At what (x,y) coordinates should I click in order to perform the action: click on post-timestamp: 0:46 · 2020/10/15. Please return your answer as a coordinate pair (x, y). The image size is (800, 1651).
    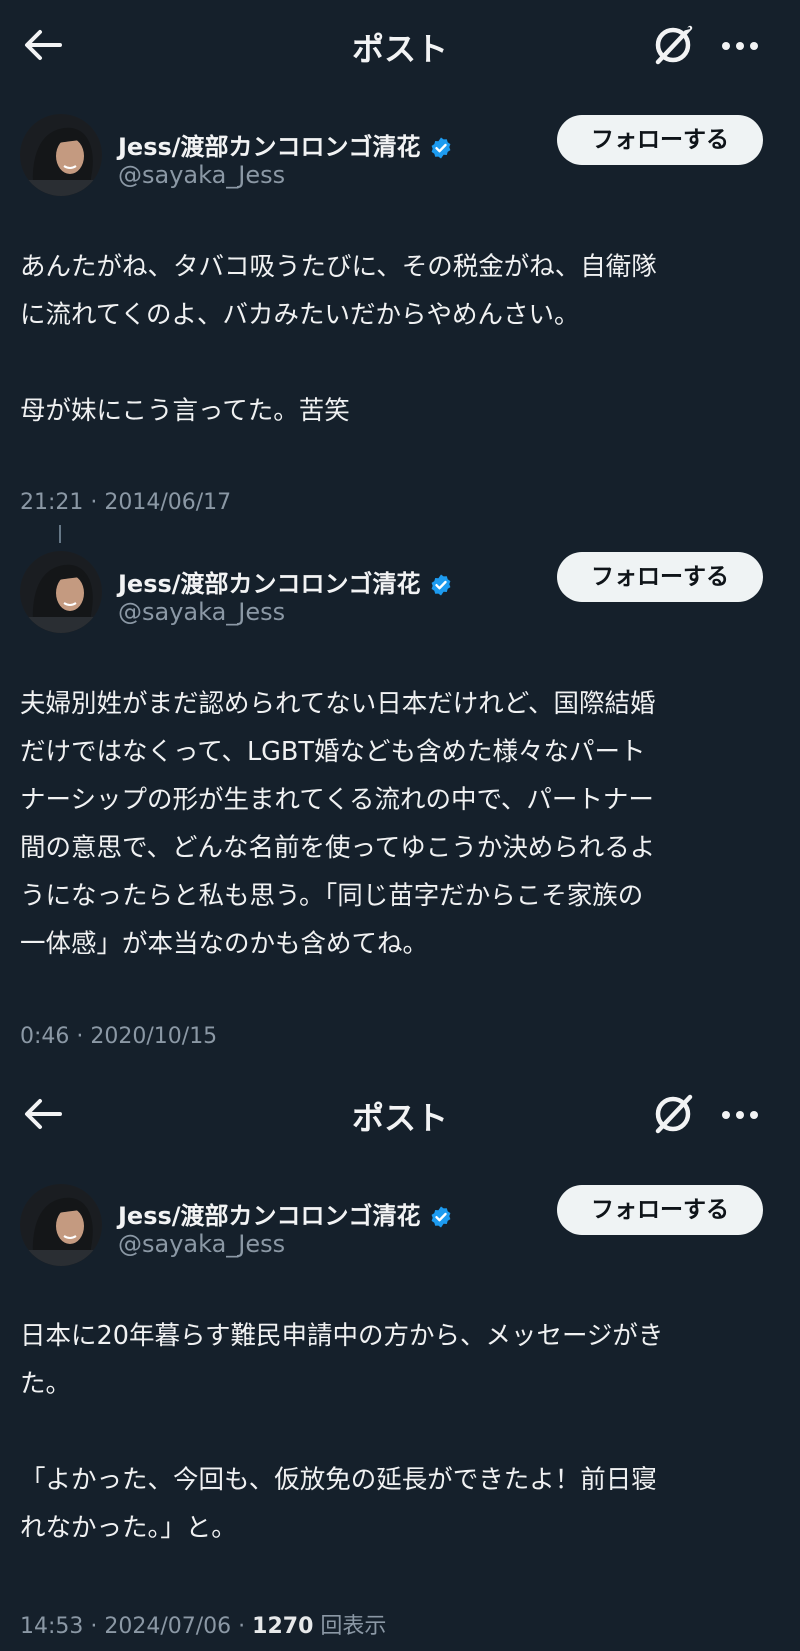
    Looking at the image, I should click on (118, 1036).